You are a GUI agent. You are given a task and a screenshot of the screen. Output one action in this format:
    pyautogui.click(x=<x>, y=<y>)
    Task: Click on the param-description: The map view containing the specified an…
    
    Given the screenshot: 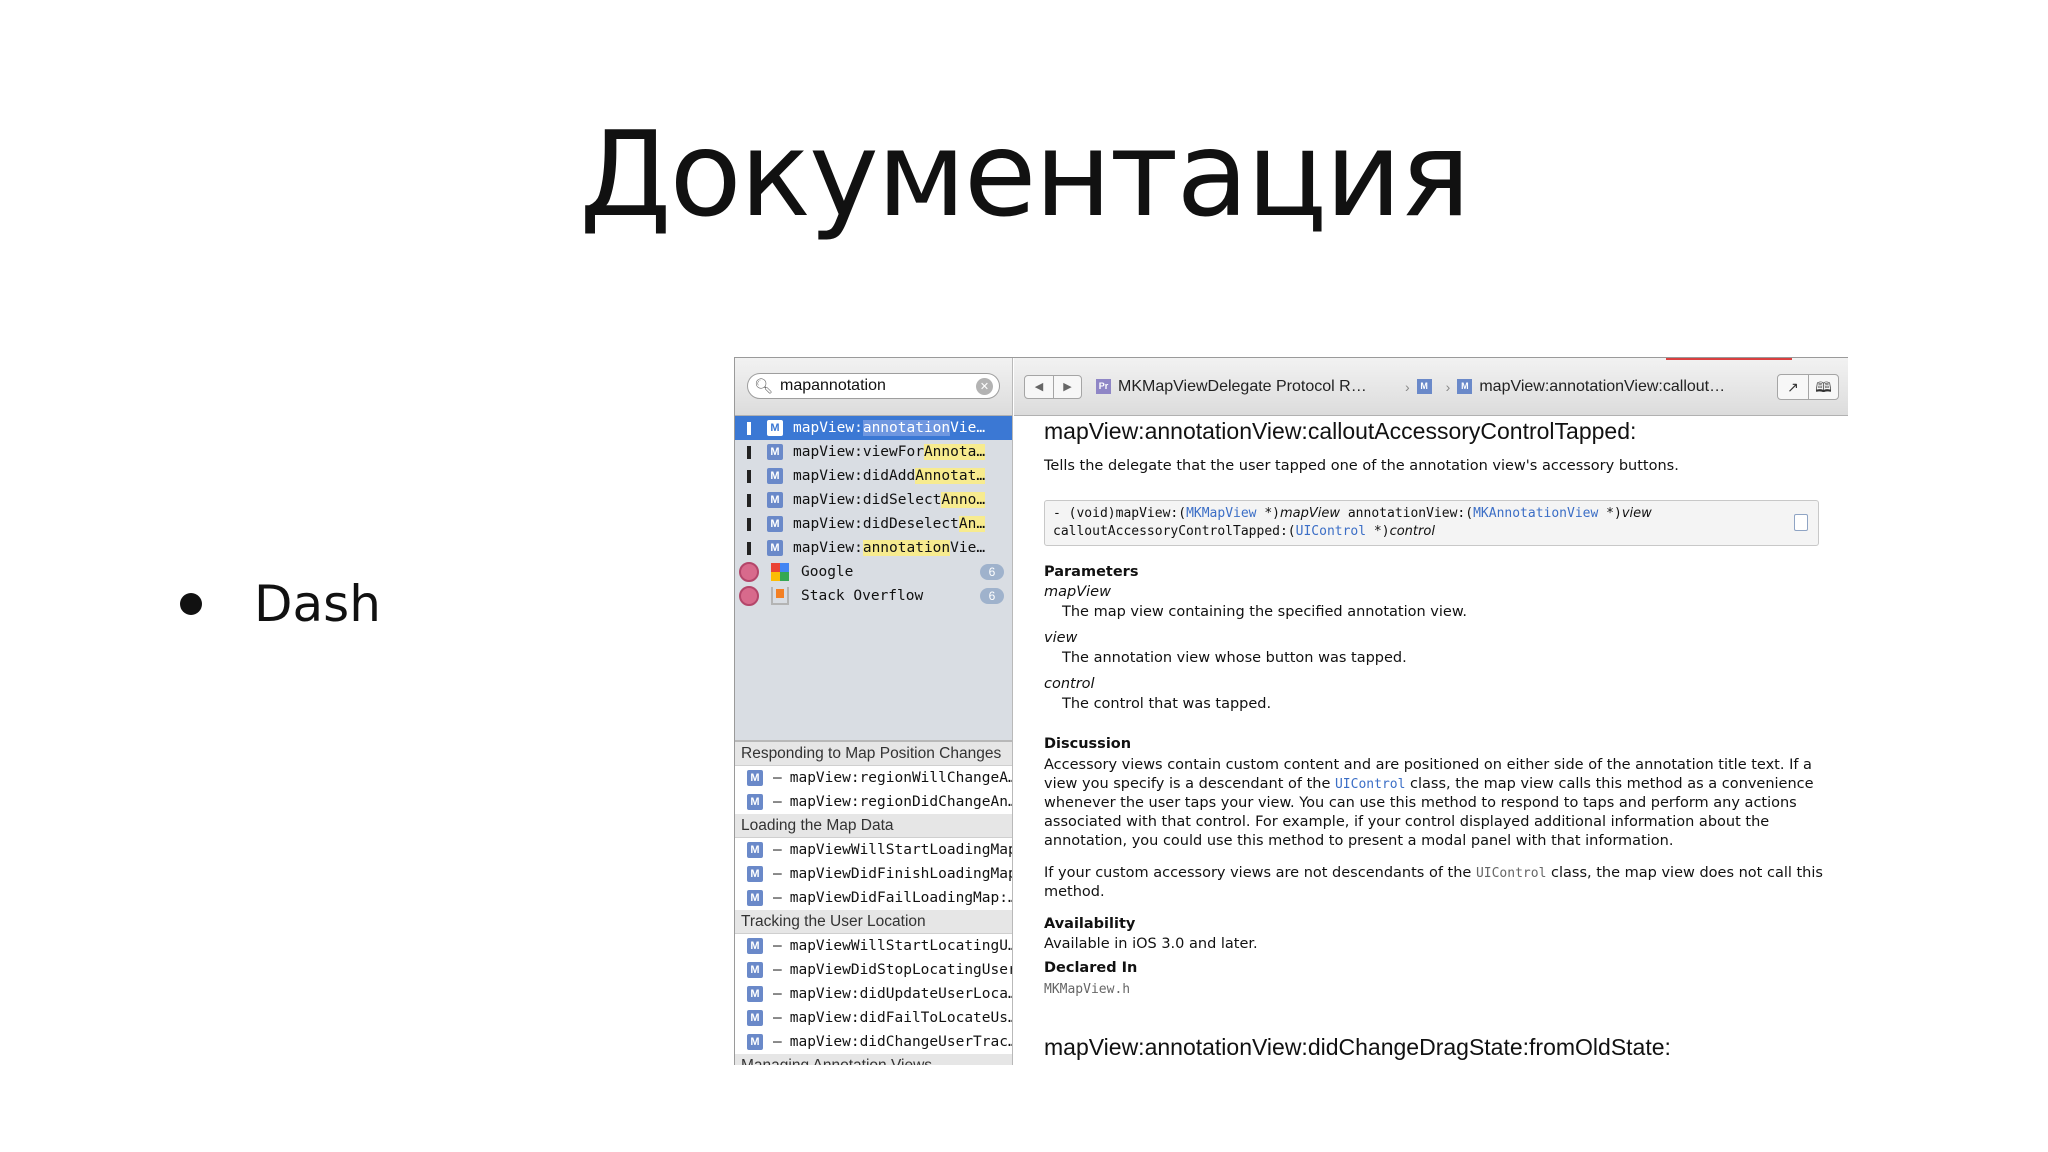 What is the action you would take?
    pyautogui.click(x=1264, y=612)
    